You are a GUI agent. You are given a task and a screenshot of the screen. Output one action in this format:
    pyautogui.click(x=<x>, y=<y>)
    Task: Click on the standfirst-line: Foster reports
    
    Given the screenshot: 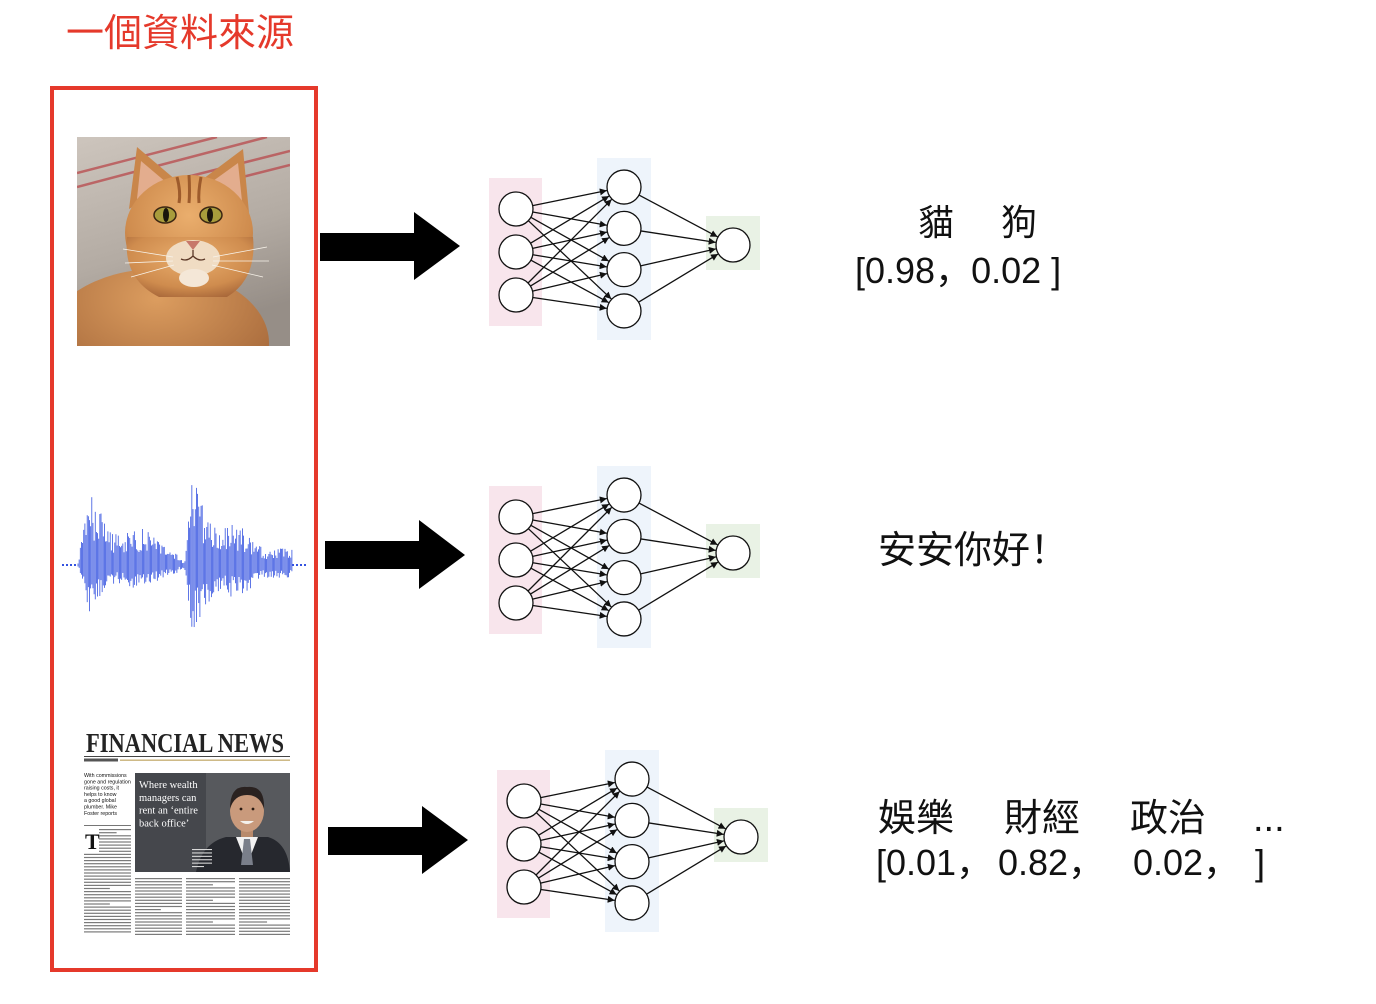 What is the action you would take?
    pyautogui.click(x=100, y=814)
    